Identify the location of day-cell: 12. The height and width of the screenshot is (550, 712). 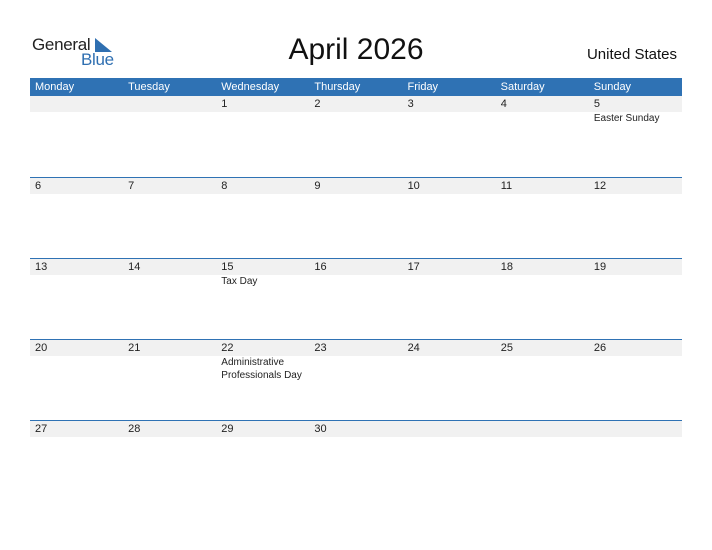
(635, 218).